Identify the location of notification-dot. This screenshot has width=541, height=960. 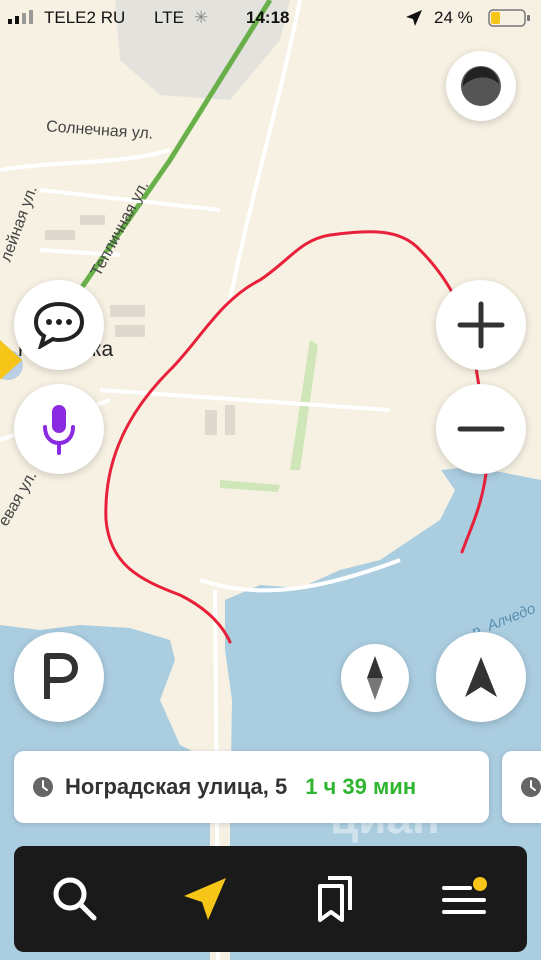
(480, 884).